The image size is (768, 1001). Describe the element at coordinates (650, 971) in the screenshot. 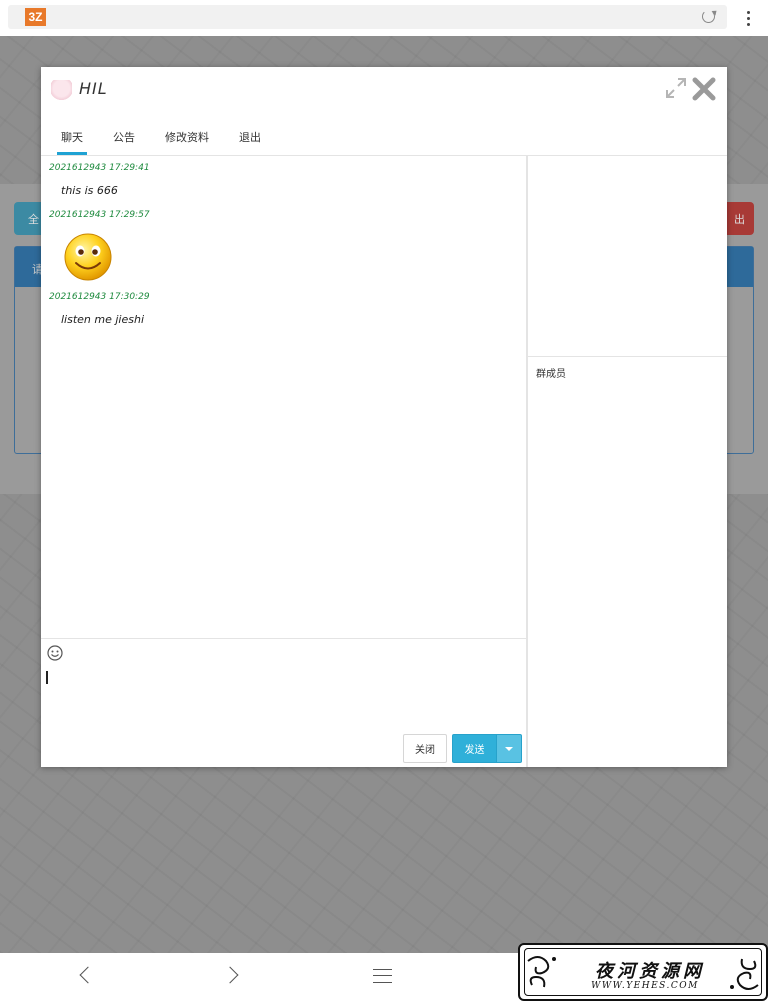

I see `watermark-title: 夜河资源网` at that location.